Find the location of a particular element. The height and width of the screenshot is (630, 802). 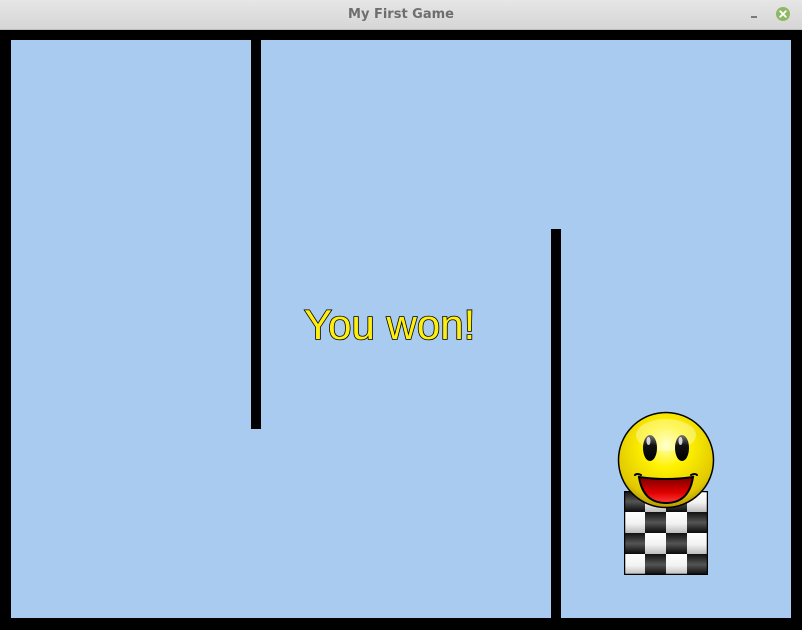

minimize-icon is located at coordinates (754, 17).